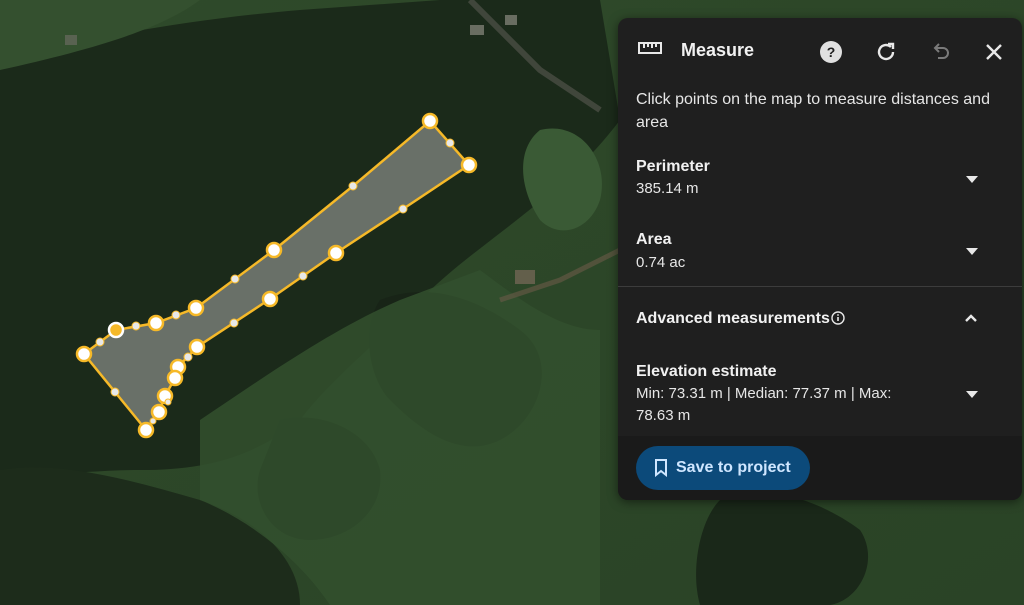 This screenshot has width=1024, height=605. Describe the element at coordinates (820, 286) in the screenshot. I see `section-divider` at that location.